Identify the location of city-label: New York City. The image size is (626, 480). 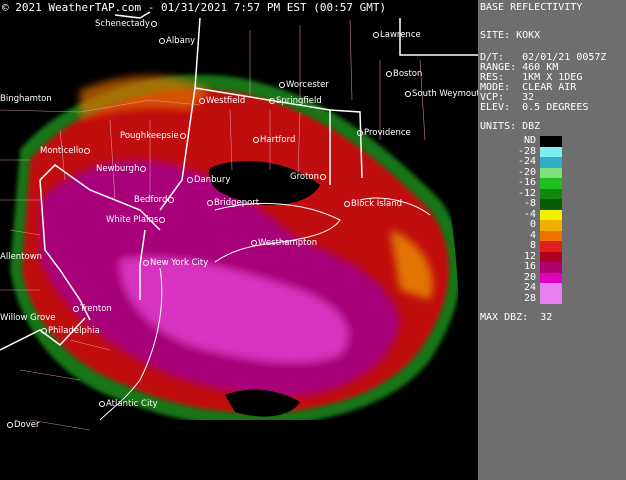
(175, 263).